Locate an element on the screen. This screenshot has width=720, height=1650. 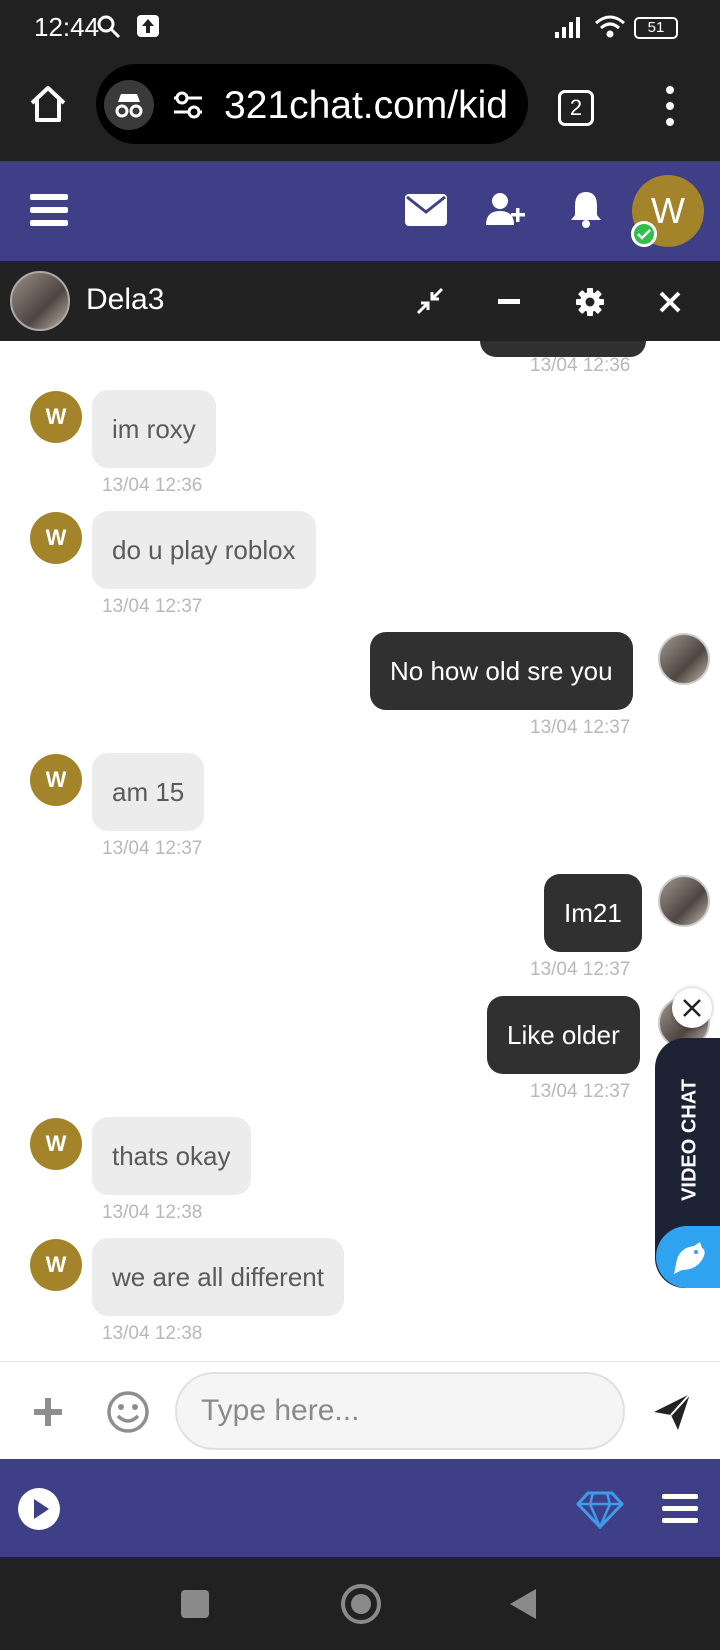
site-settings-icon is located at coordinates (188, 105).